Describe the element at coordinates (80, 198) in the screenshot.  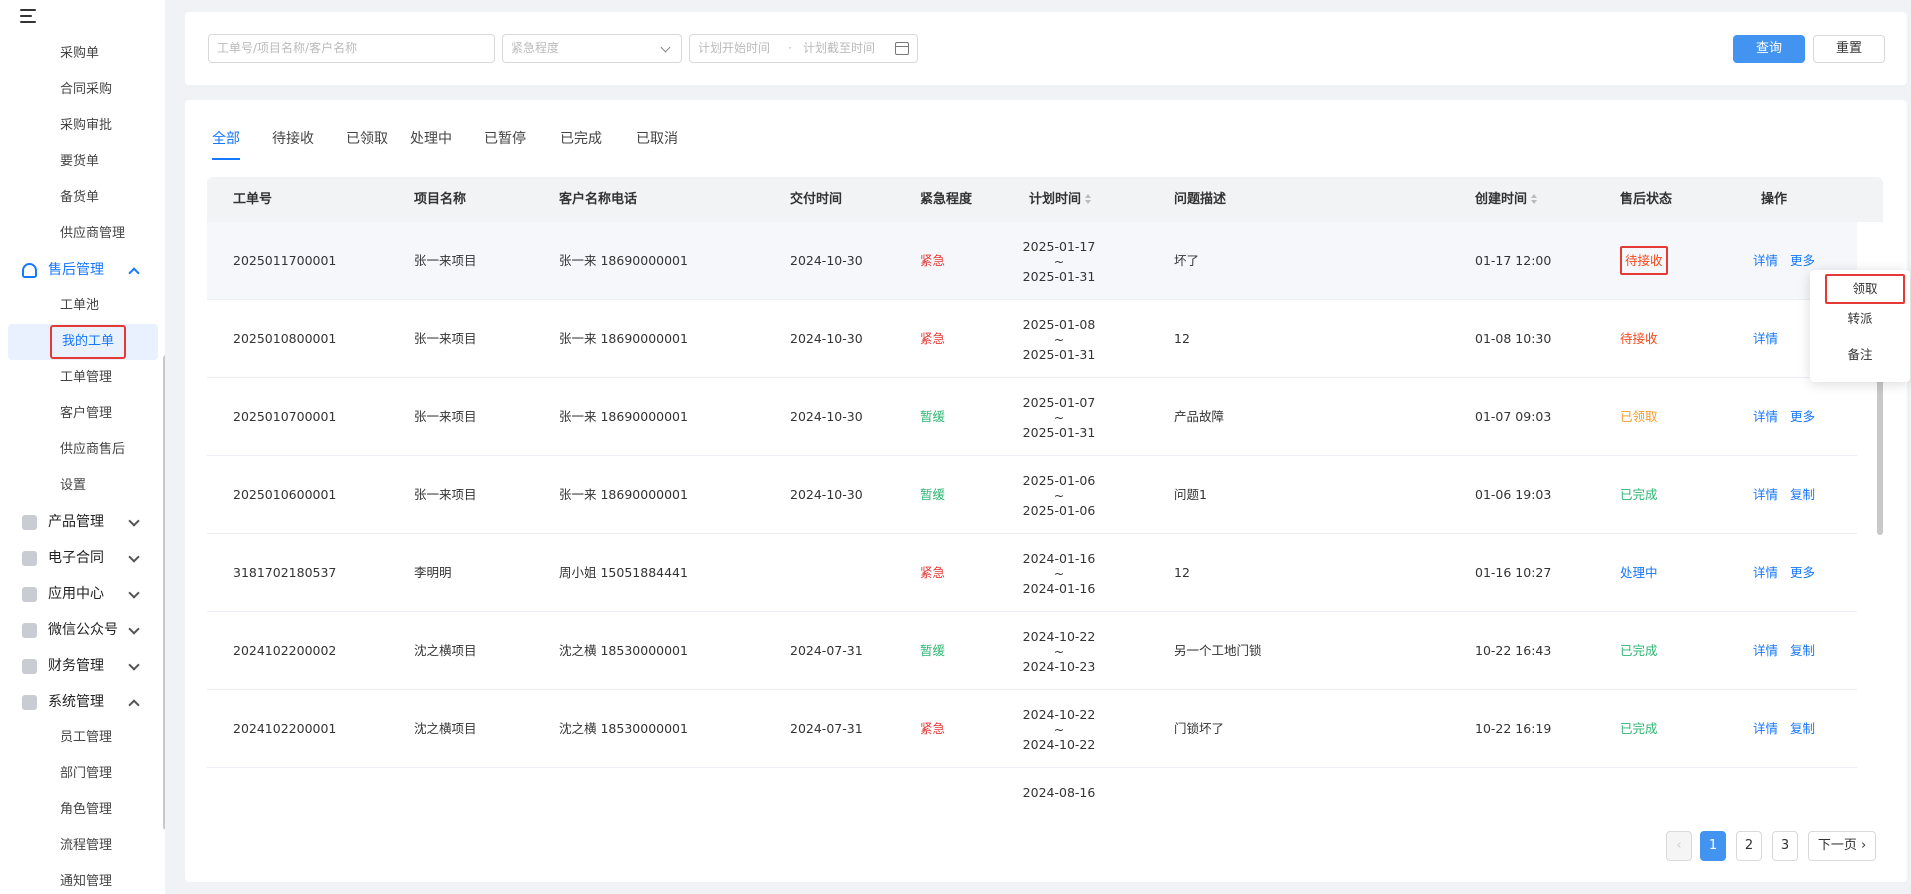
I see `sidebar-item: 备货单` at that location.